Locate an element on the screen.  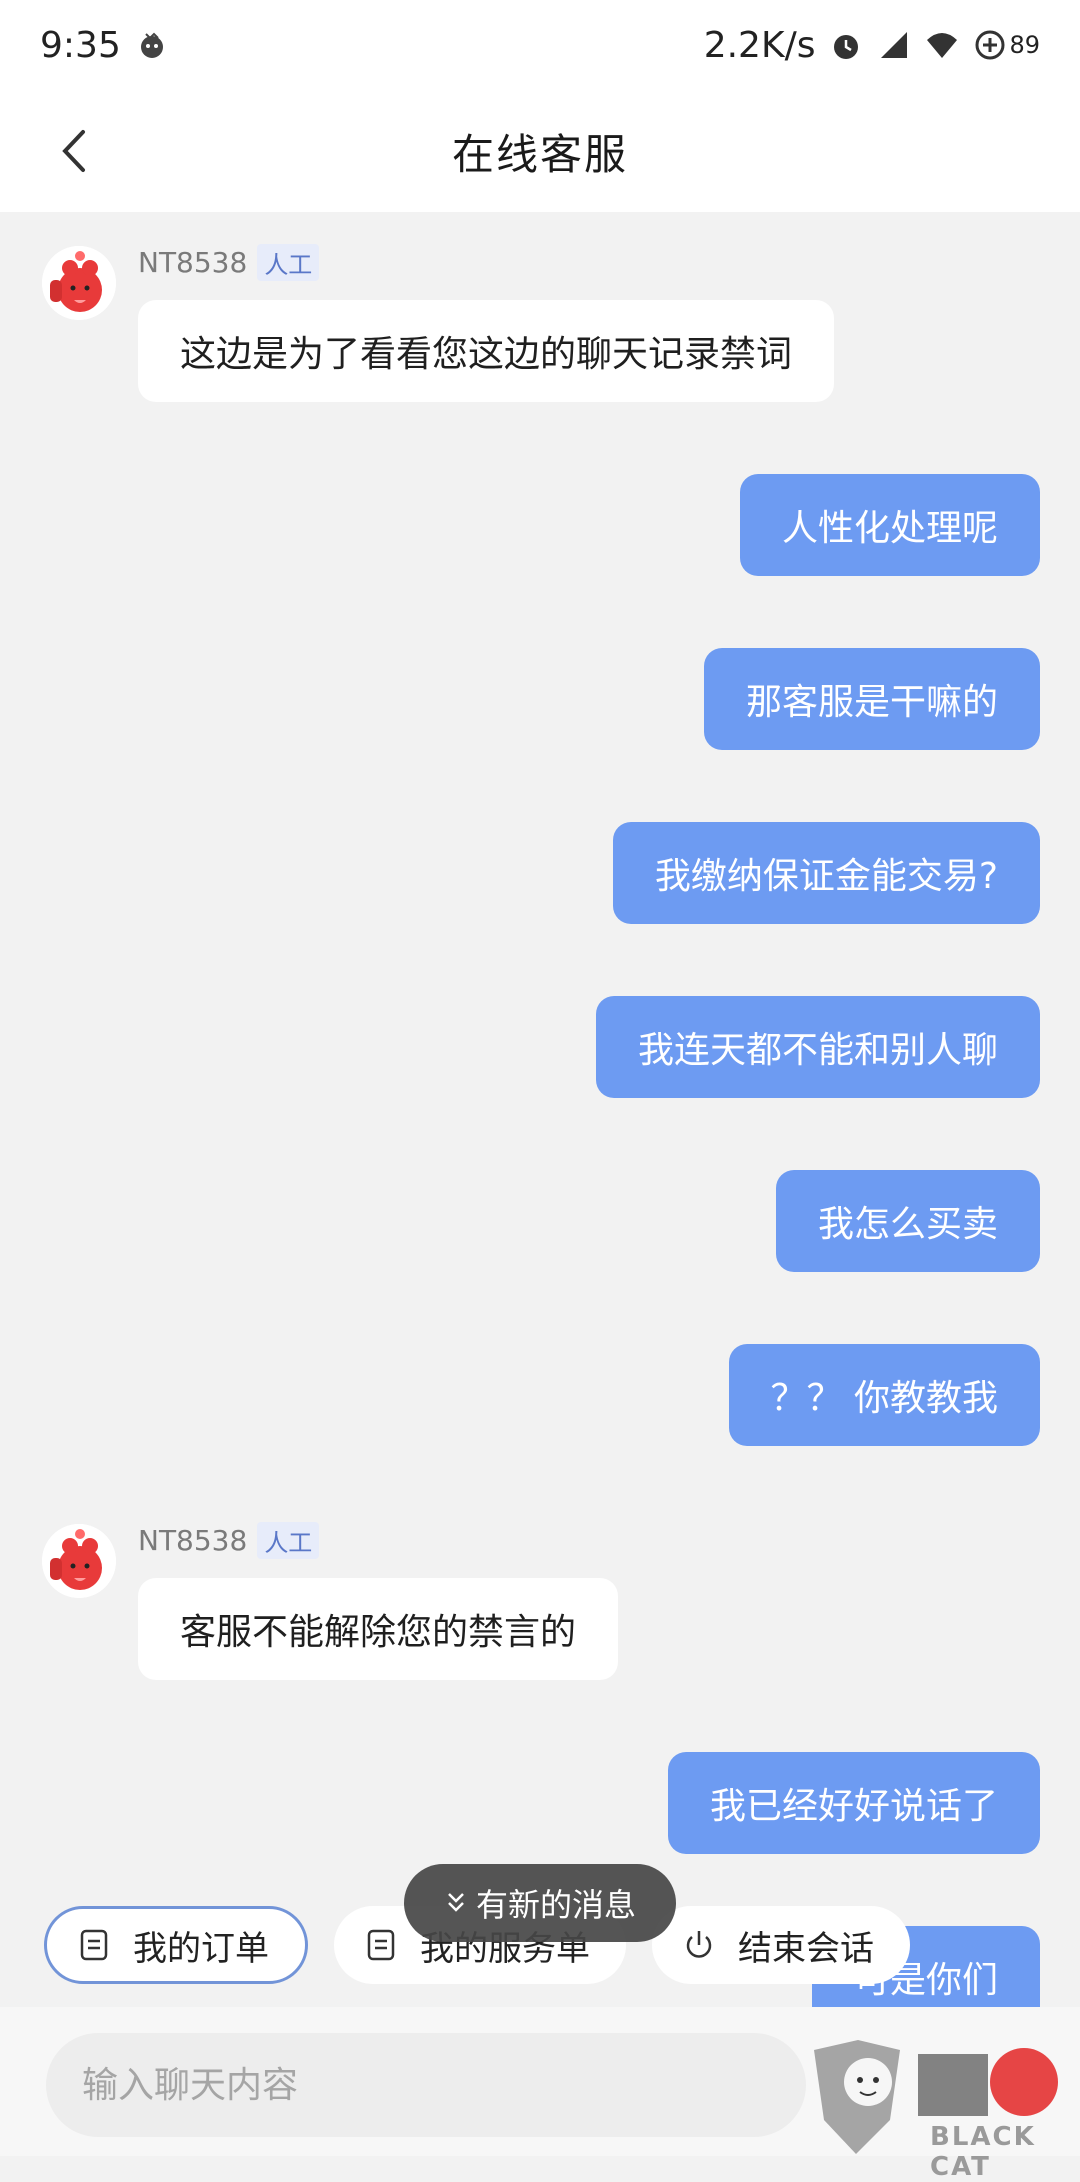
battery-level: 89 is located at coordinates (1024, 45).